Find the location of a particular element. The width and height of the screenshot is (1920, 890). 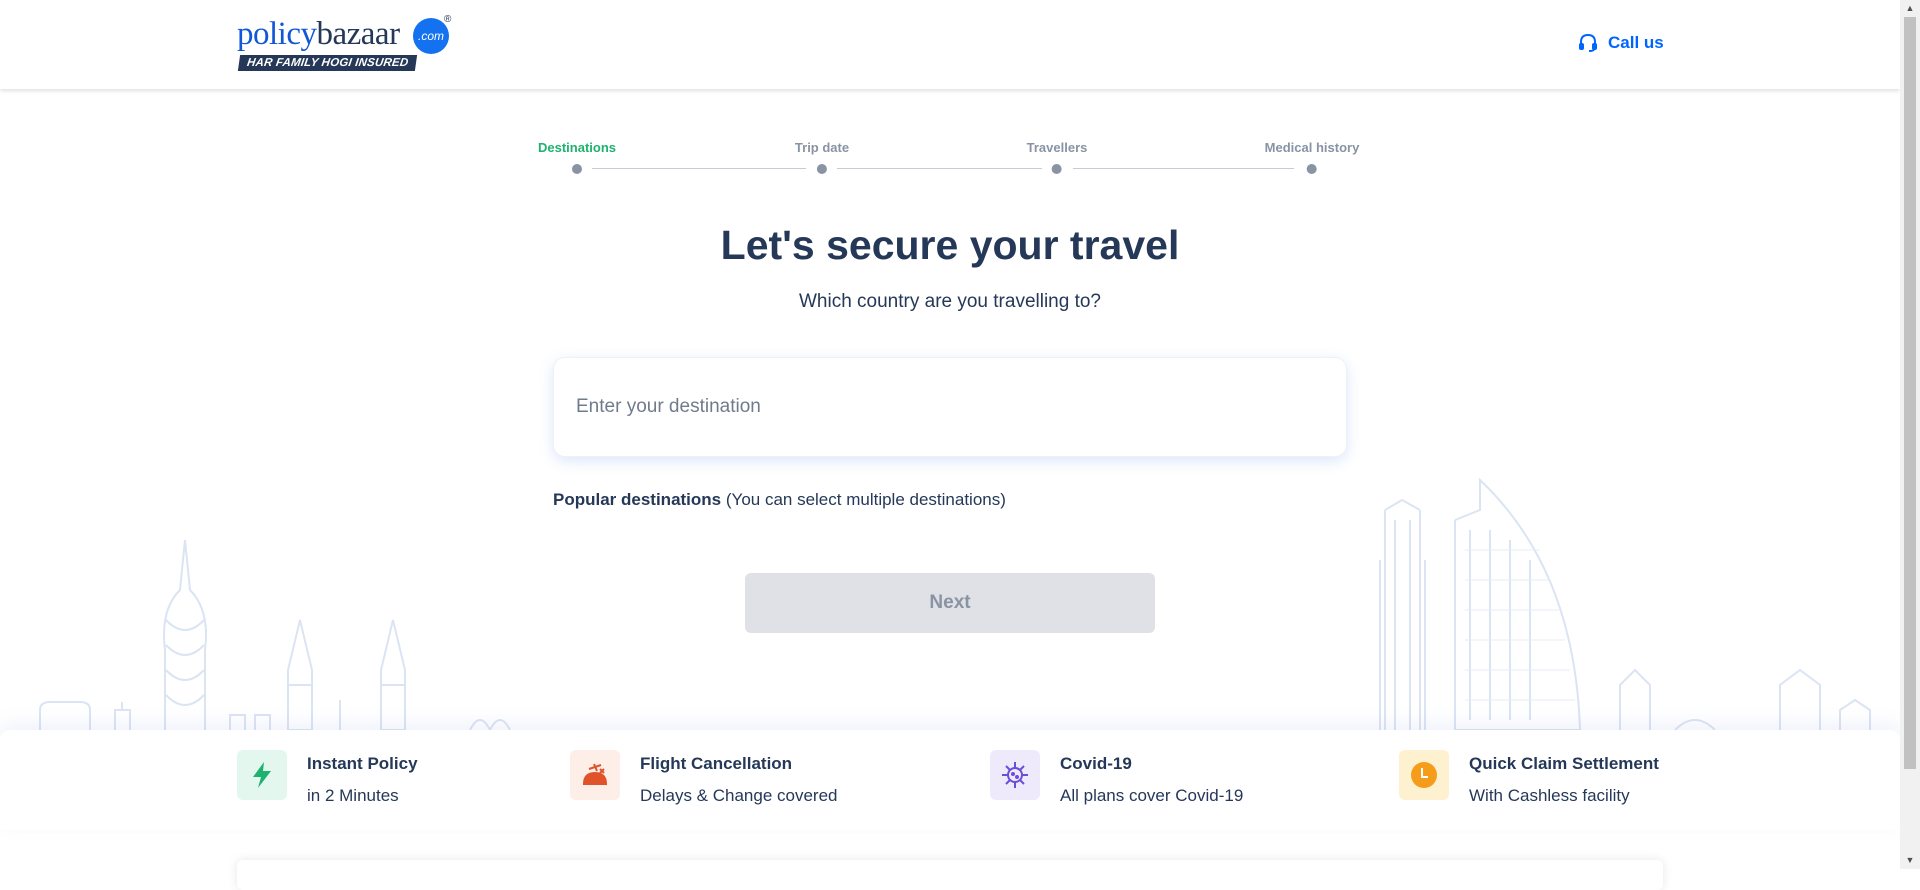

scrollbar-thumb is located at coordinates (1910, 393).